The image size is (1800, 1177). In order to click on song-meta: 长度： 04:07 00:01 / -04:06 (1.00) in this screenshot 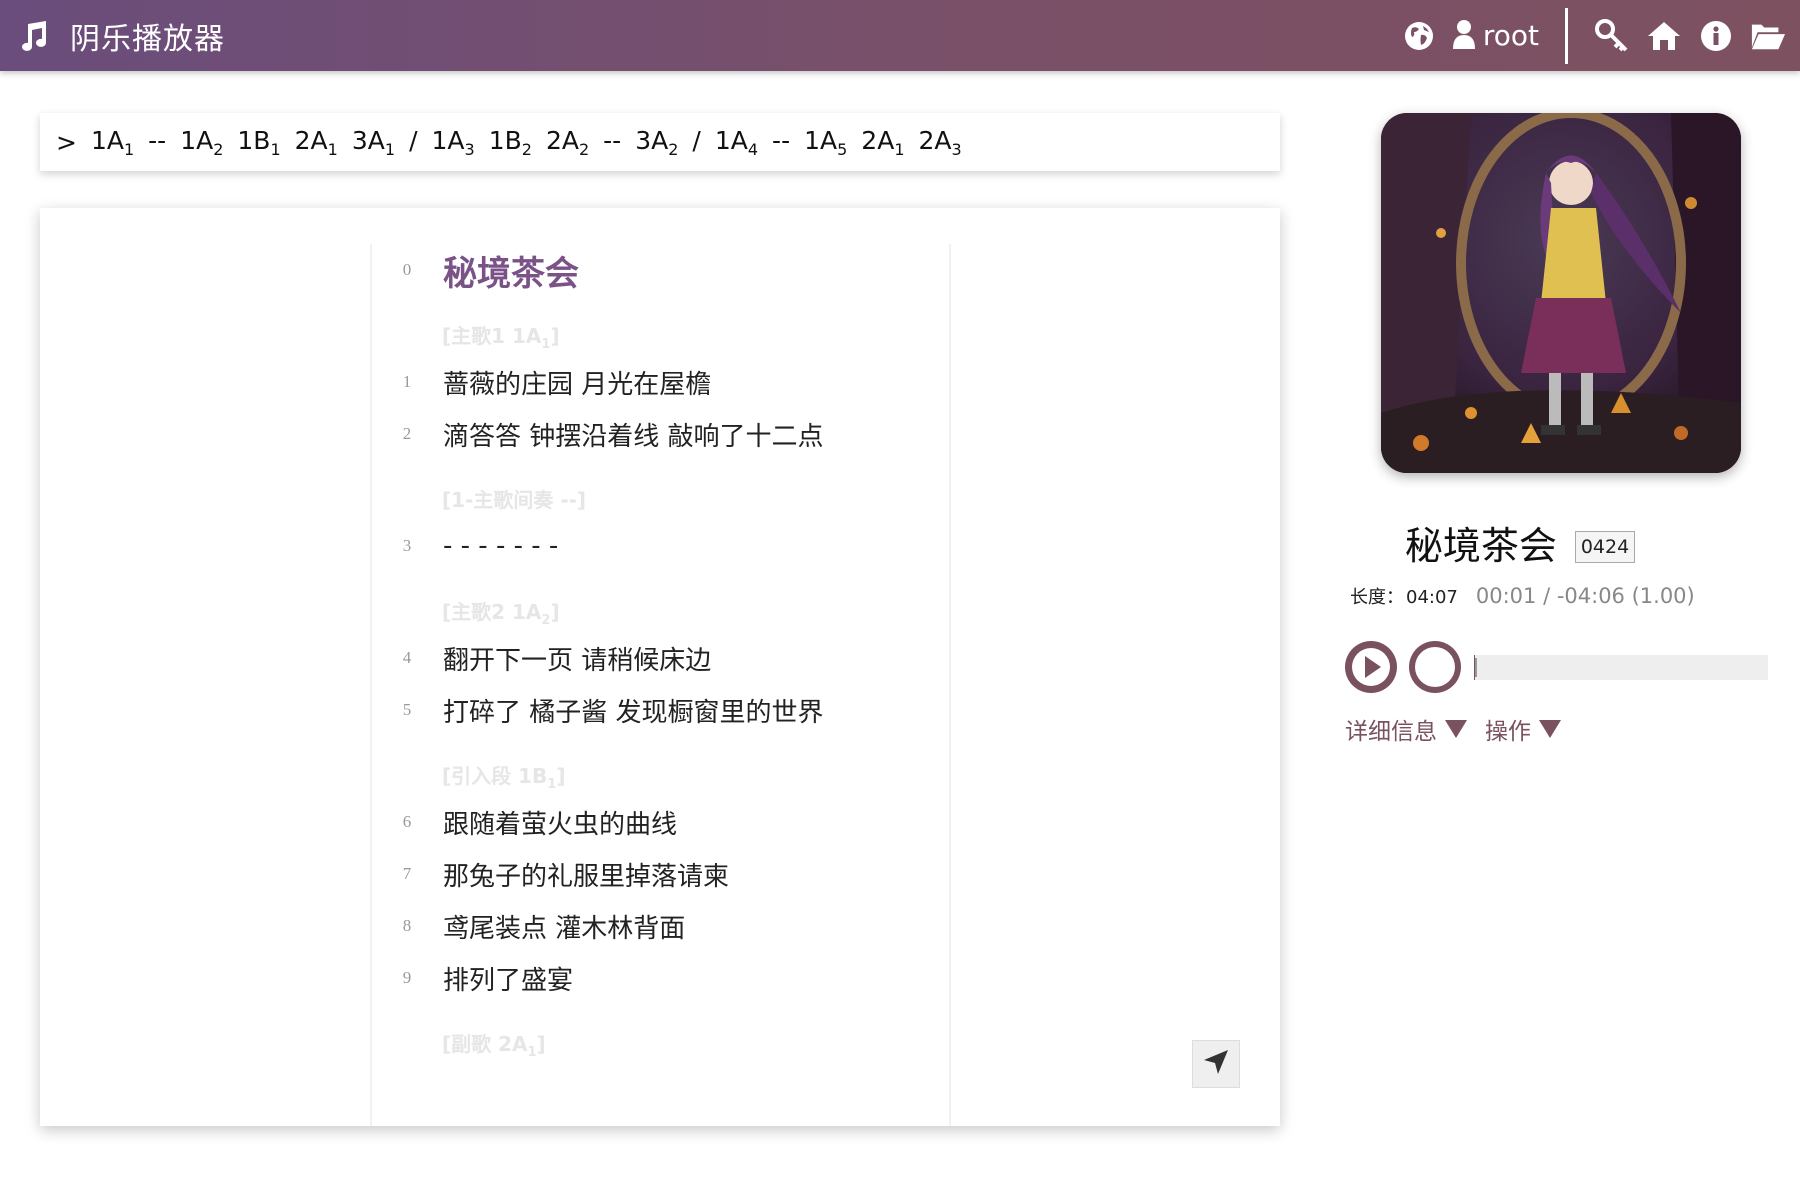, I will do `click(1522, 596)`.